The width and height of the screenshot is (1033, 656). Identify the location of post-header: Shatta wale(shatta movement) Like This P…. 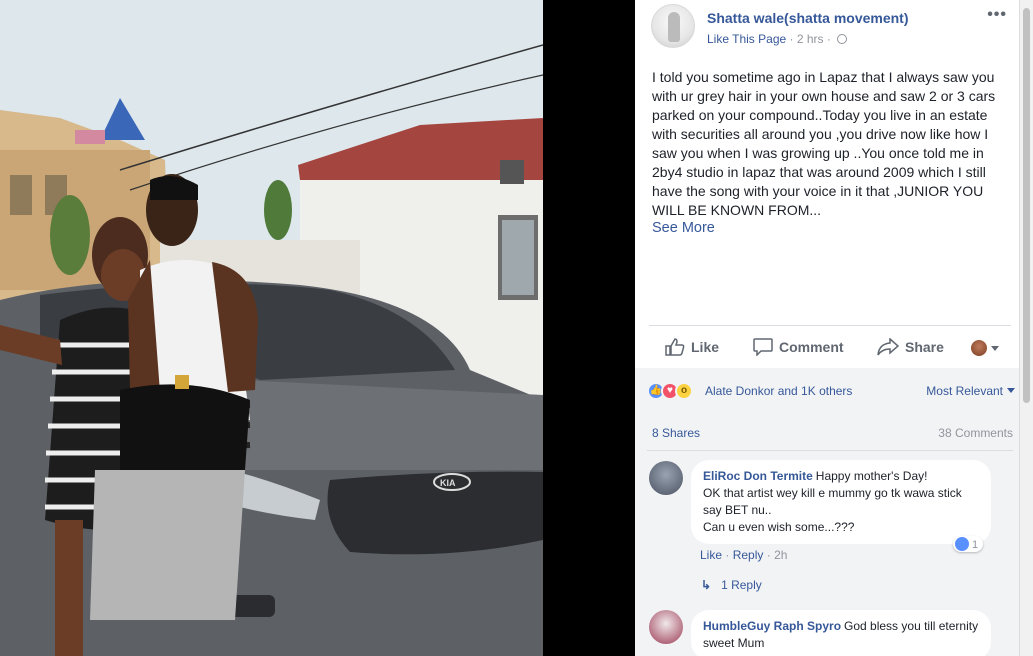
(830, 26).